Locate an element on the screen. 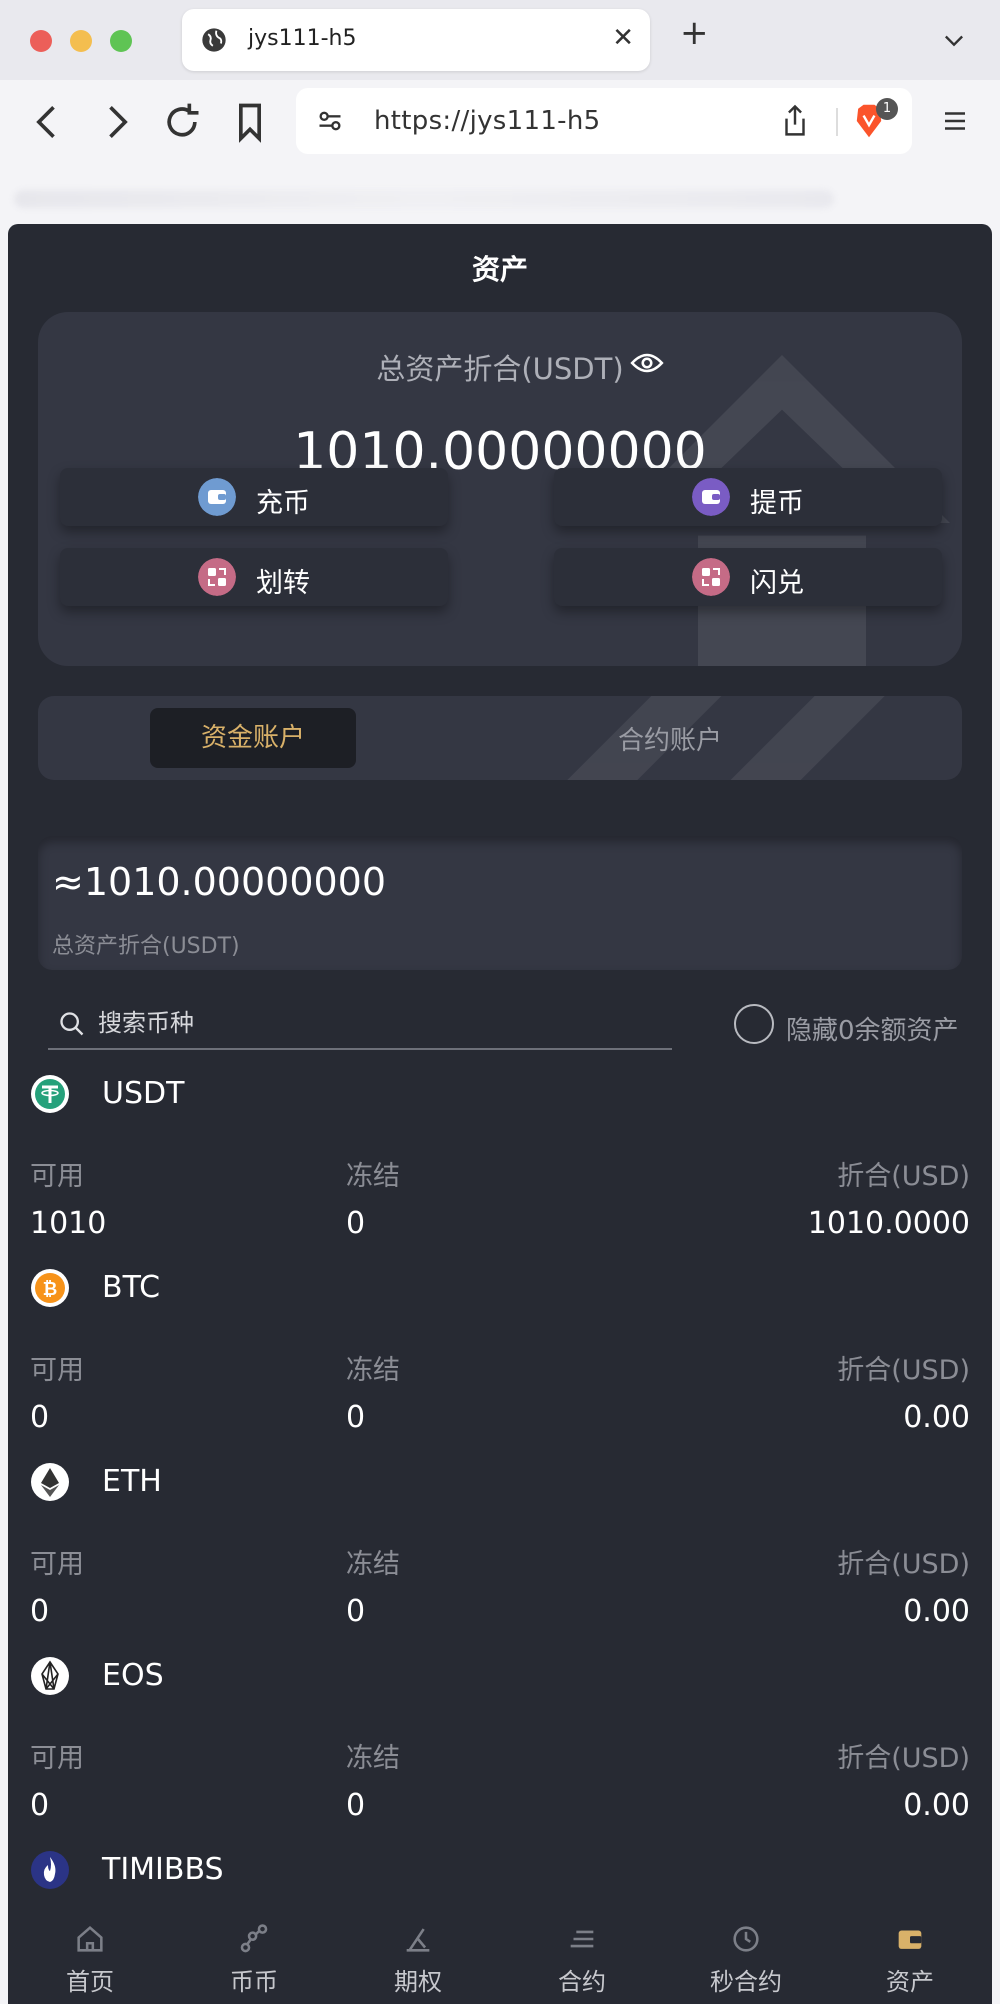 This screenshot has width=1000, height=2004. nav-contract-label: 合约 is located at coordinates (582, 1982).